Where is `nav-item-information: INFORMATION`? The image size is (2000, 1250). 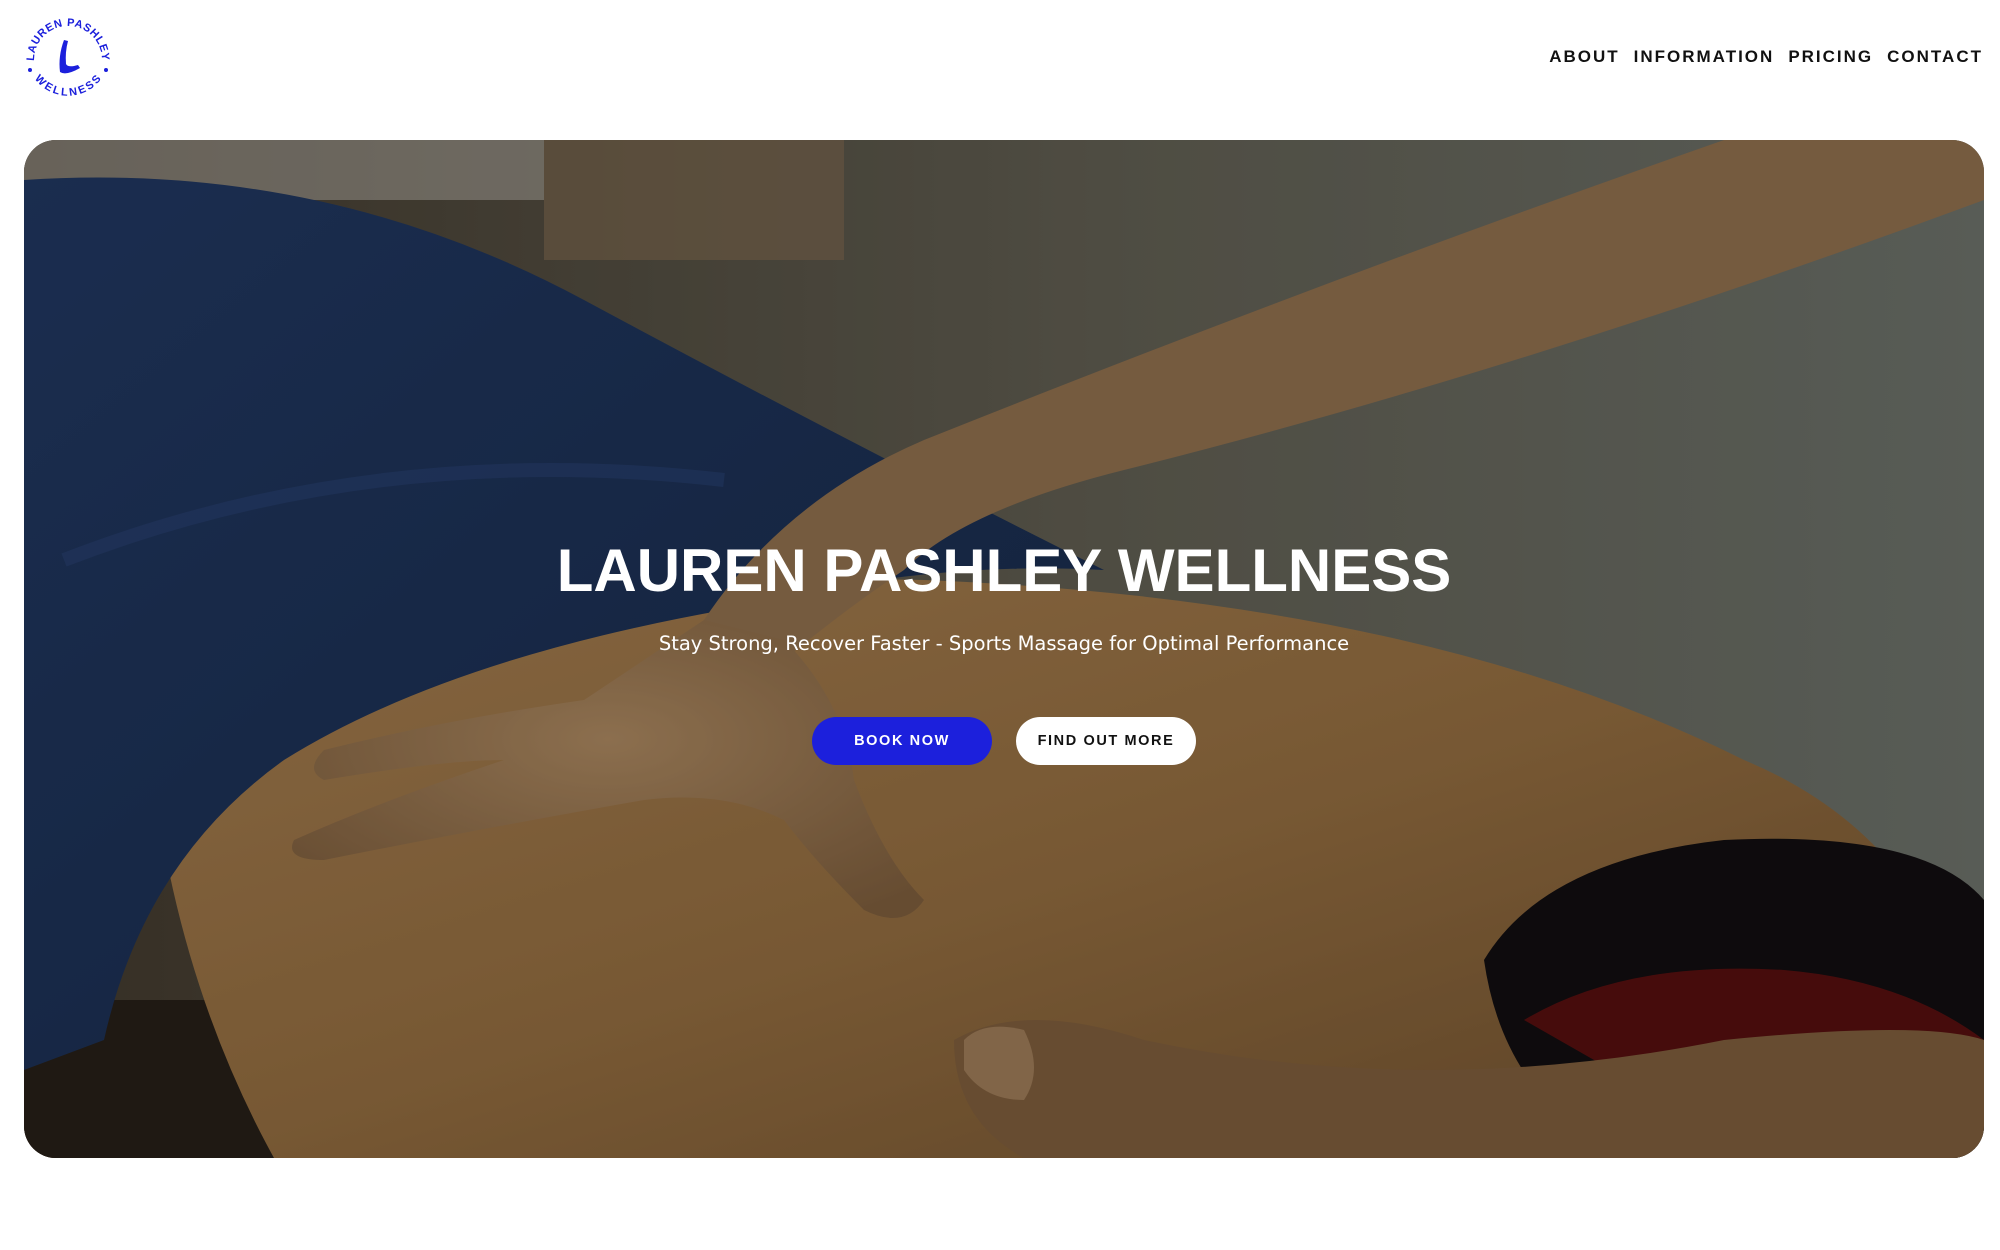 nav-item-information: INFORMATION is located at coordinates (1704, 57).